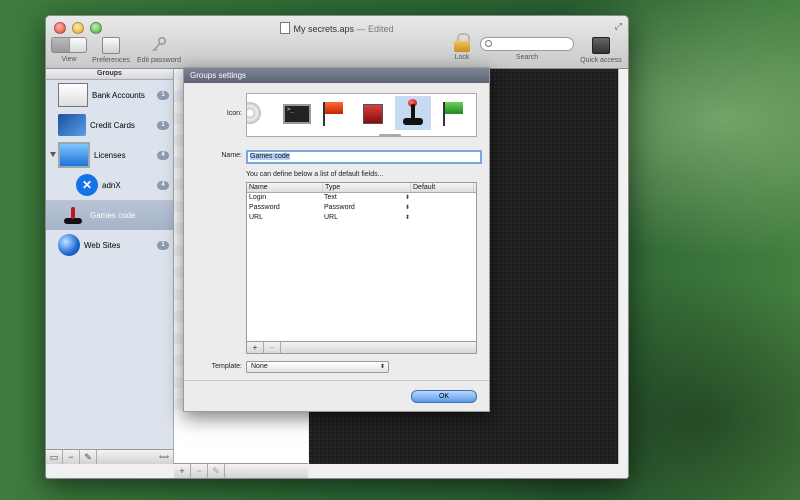 The width and height of the screenshot is (800, 500). Describe the element at coordinates (527, 57) in the screenshot. I see `search-label: Search` at that location.